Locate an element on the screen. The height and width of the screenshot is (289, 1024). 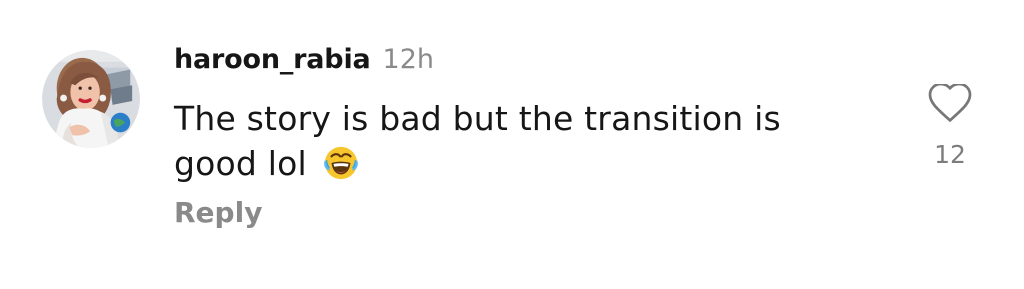
timestamp: 12h is located at coordinates (408, 59).